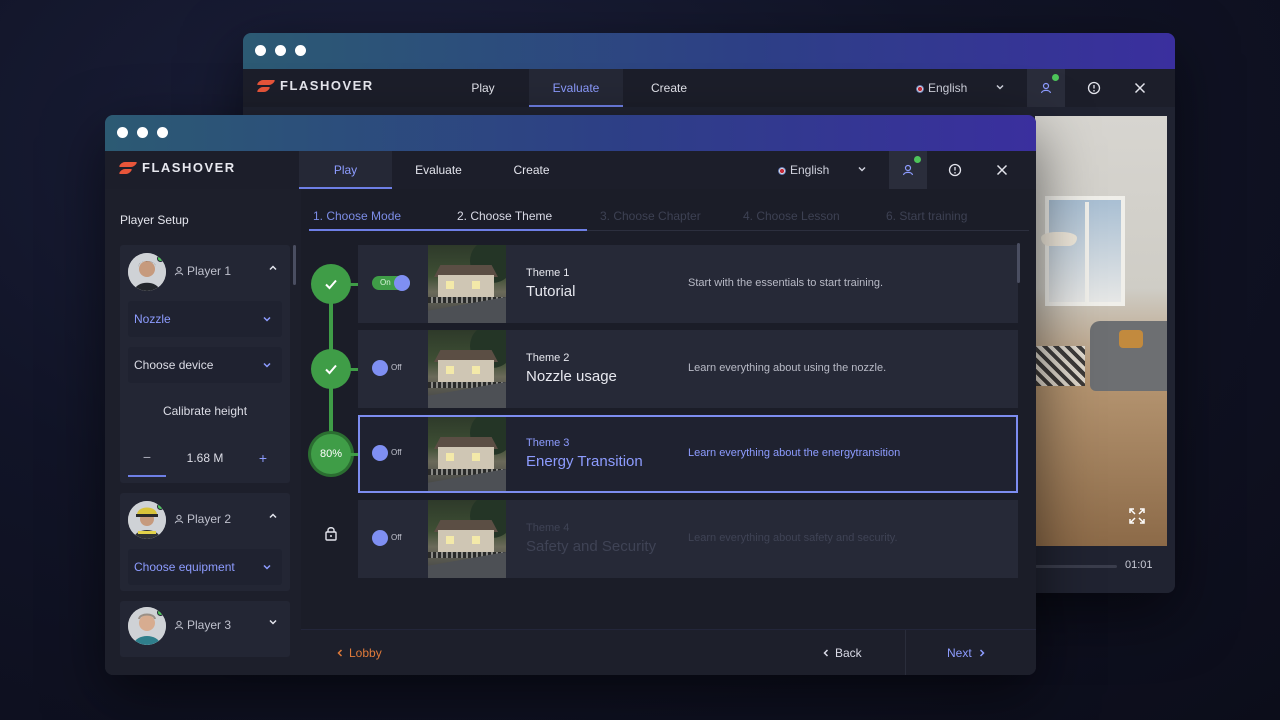 The height and width of the screenshot is (720, 1280). What do you see at coordinates (1087, 252) in the screenshot?
I see `room-window-frame` at bounding box center [1087, 252].